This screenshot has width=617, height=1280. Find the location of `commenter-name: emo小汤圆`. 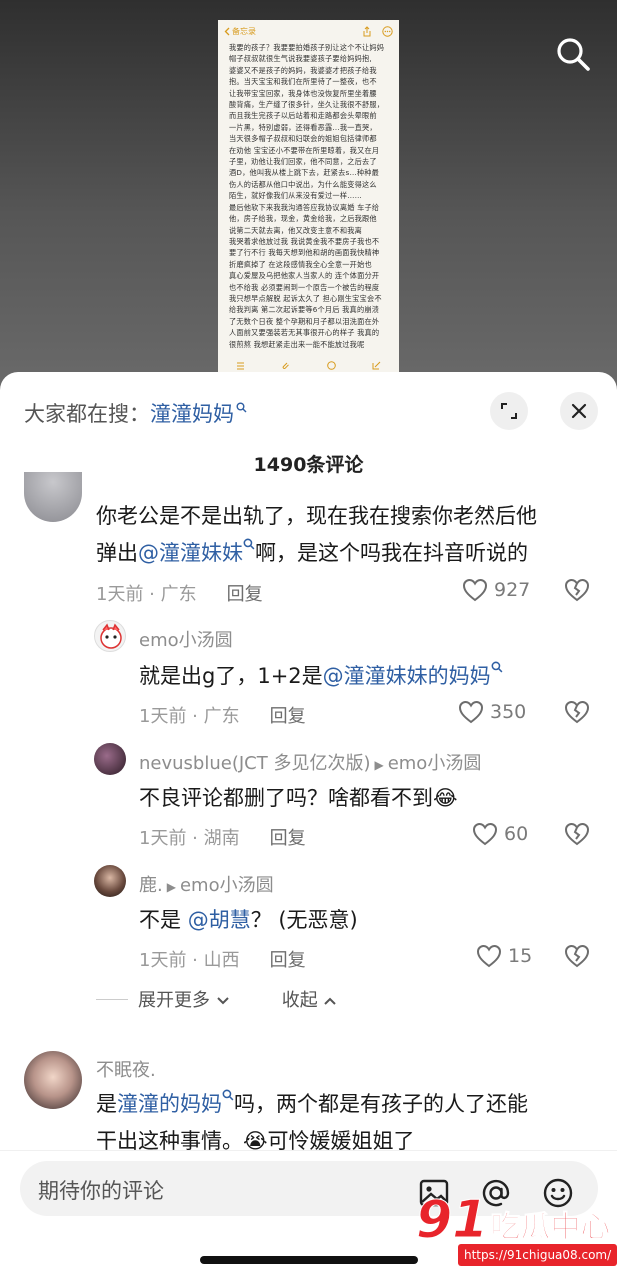

commenter-name: emo小汤圆 is located at coordinates (186, 639).